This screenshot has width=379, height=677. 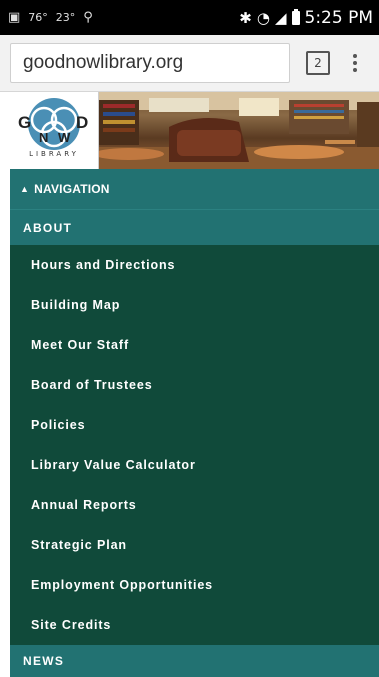 I want to click on browser-toolbar: goodnowlibrary.org 2, so click(x=189, y=63).